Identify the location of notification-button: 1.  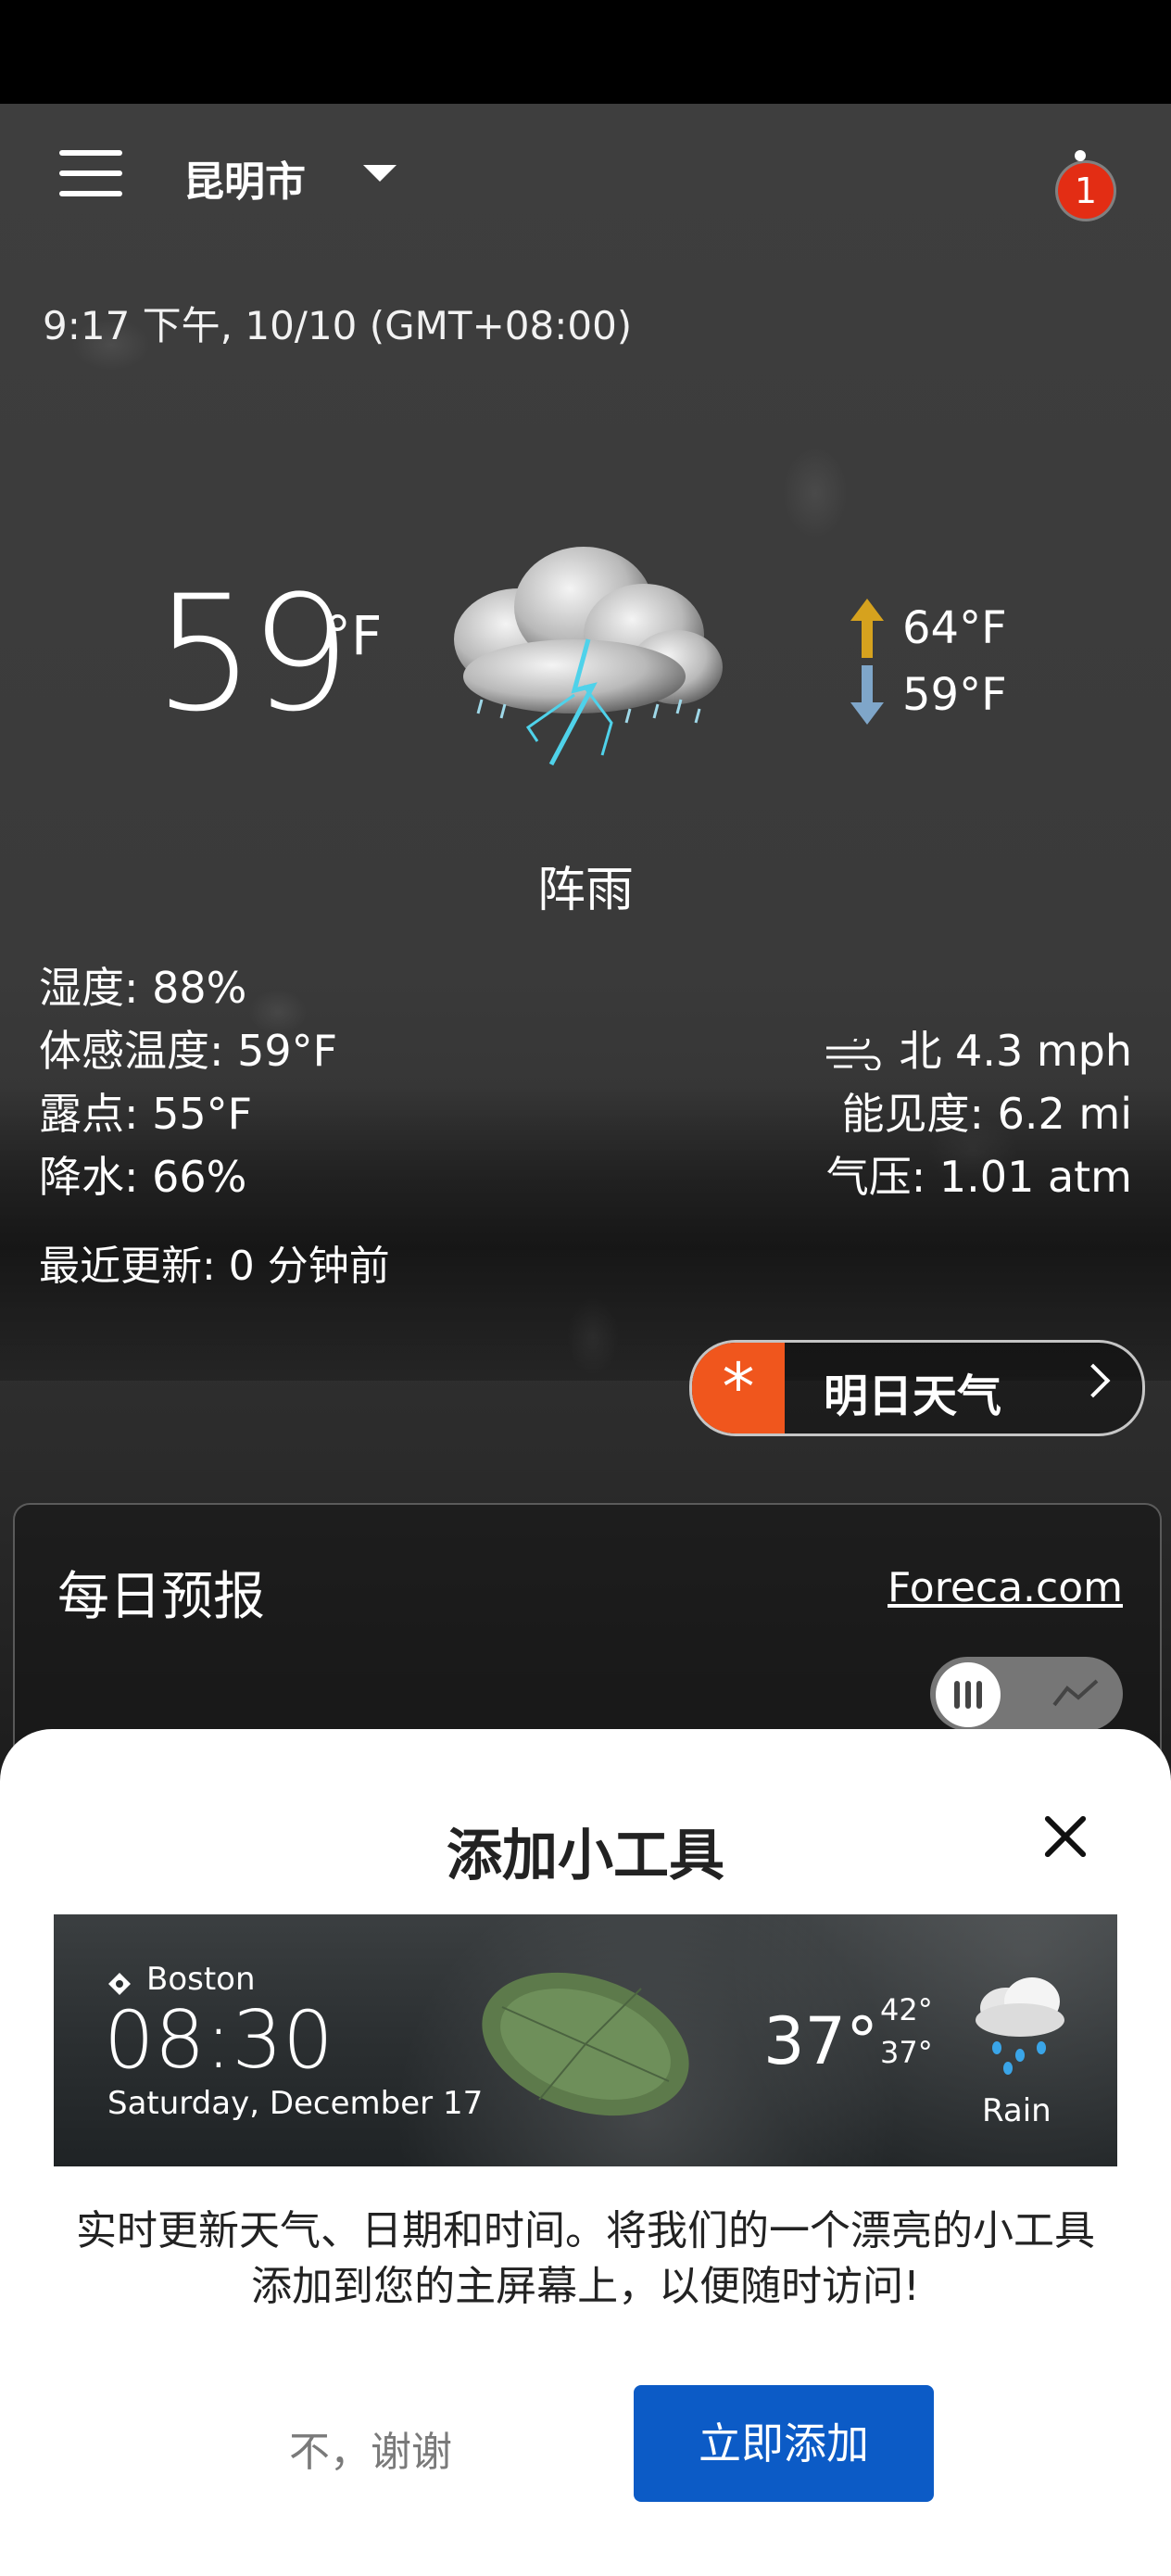
(1088, 187).